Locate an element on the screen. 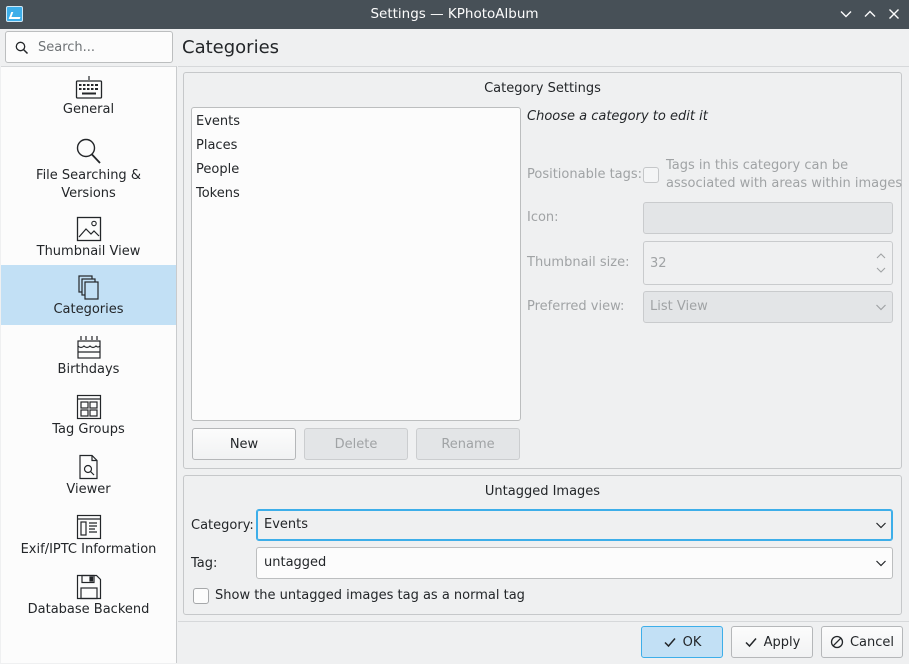  sidebar-item-file-searching: File Searching & Versions is located at coordinates (88, 170).